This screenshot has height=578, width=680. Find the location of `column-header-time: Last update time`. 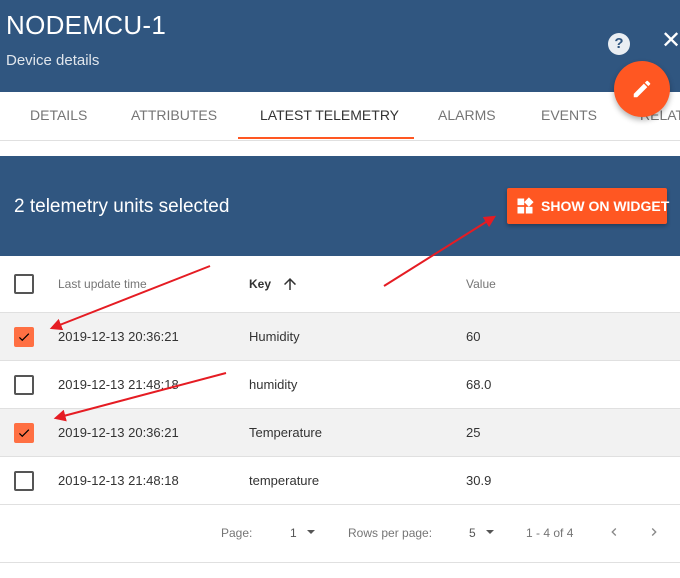

column-header-time: Last update time is located at coordinates (102, 284).